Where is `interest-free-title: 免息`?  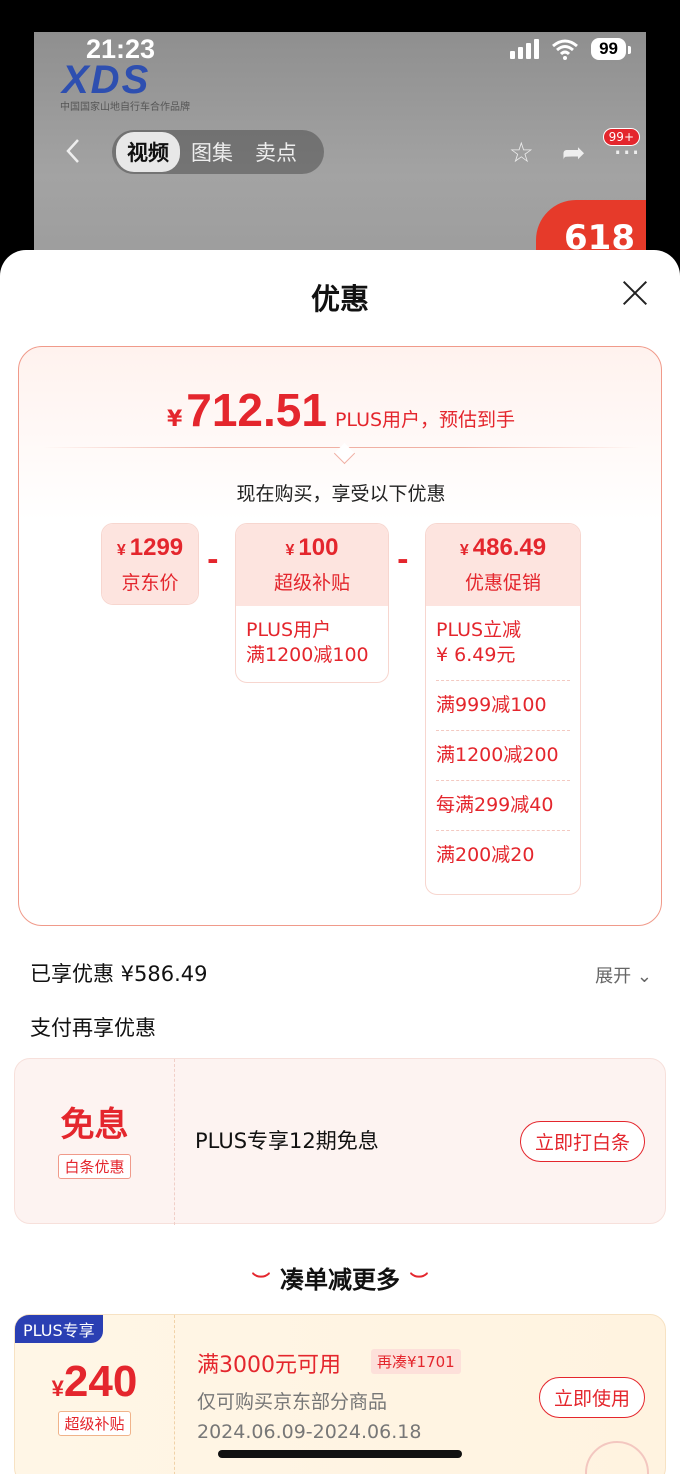 interest-free-title: 免息 is located at coordinates (94, 1125).